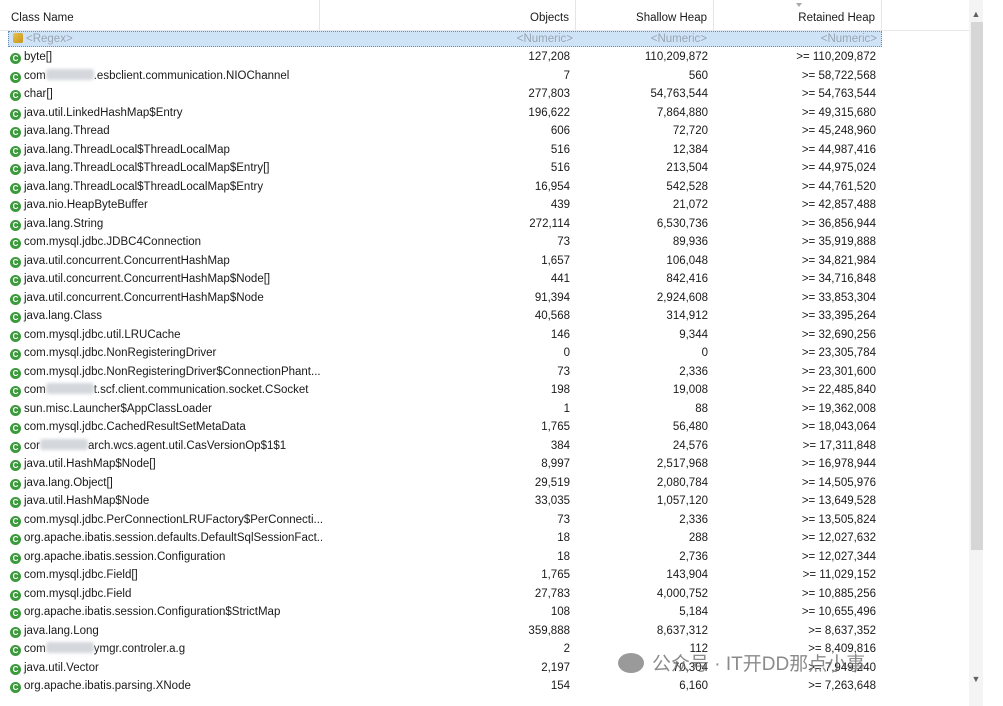 The width and height of the screenshot is (1003, 706). I want to click on shallow-heap-cell: 106,048, so click(687, 260).